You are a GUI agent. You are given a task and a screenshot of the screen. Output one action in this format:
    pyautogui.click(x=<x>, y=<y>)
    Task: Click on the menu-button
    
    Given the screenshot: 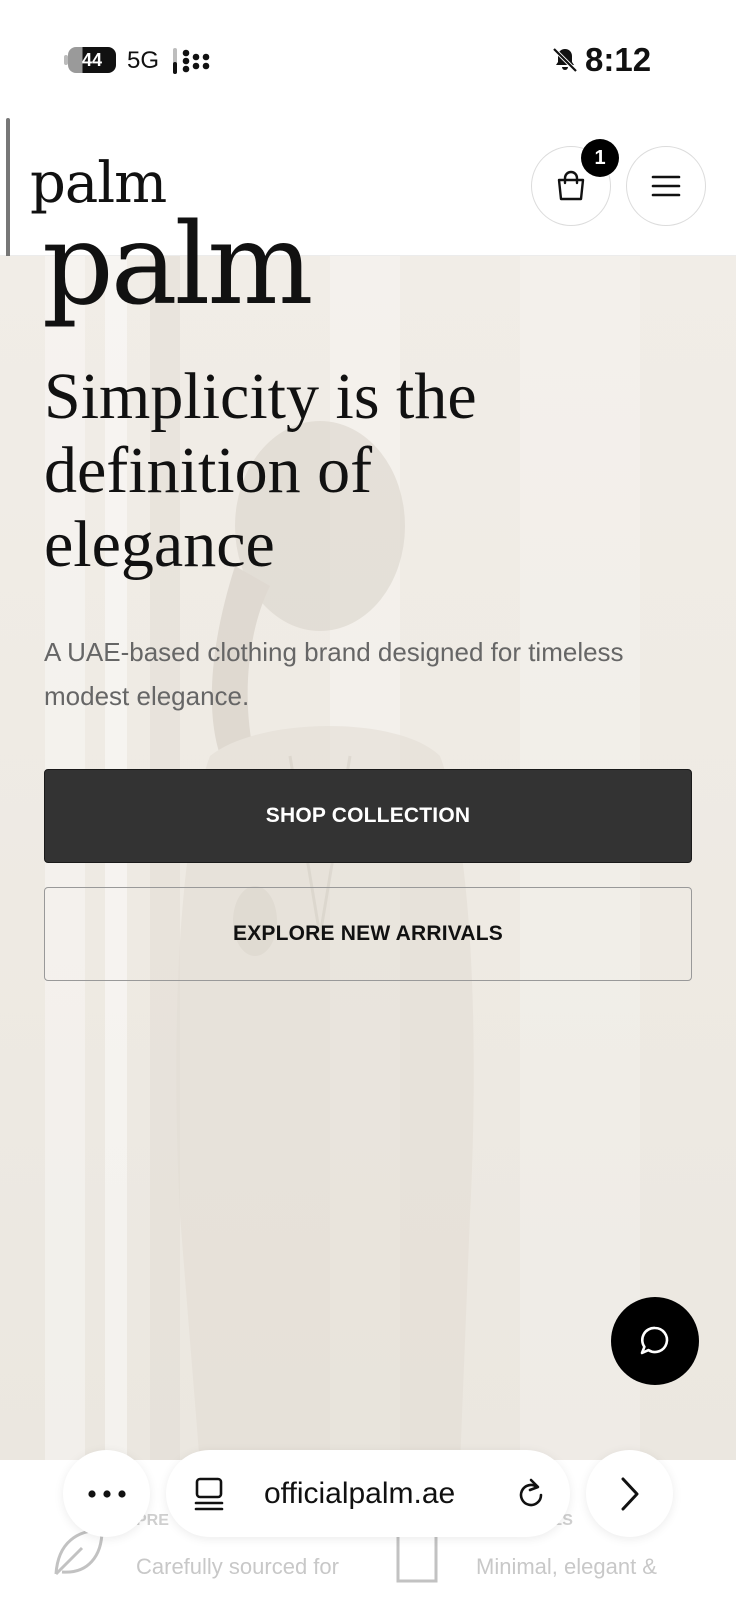 What is the action you would take?
    pyautogui.click(x=666, y=186)
    